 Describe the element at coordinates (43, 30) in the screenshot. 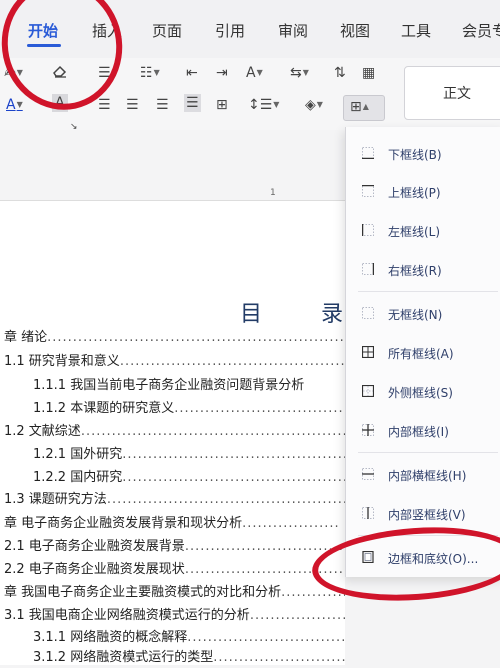

I see `tab-start: 开始` at that location.